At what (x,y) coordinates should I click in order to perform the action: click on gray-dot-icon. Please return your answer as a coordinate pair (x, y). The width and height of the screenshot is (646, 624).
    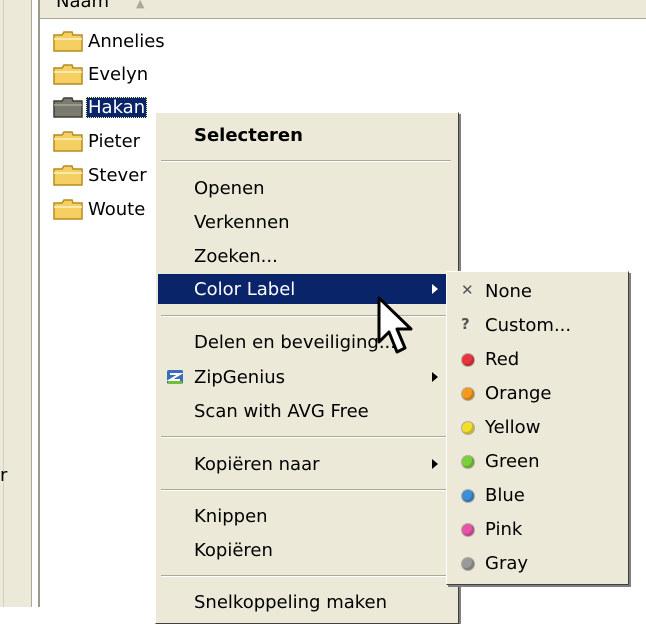
    Looking at the image, I should click on (468, 564).